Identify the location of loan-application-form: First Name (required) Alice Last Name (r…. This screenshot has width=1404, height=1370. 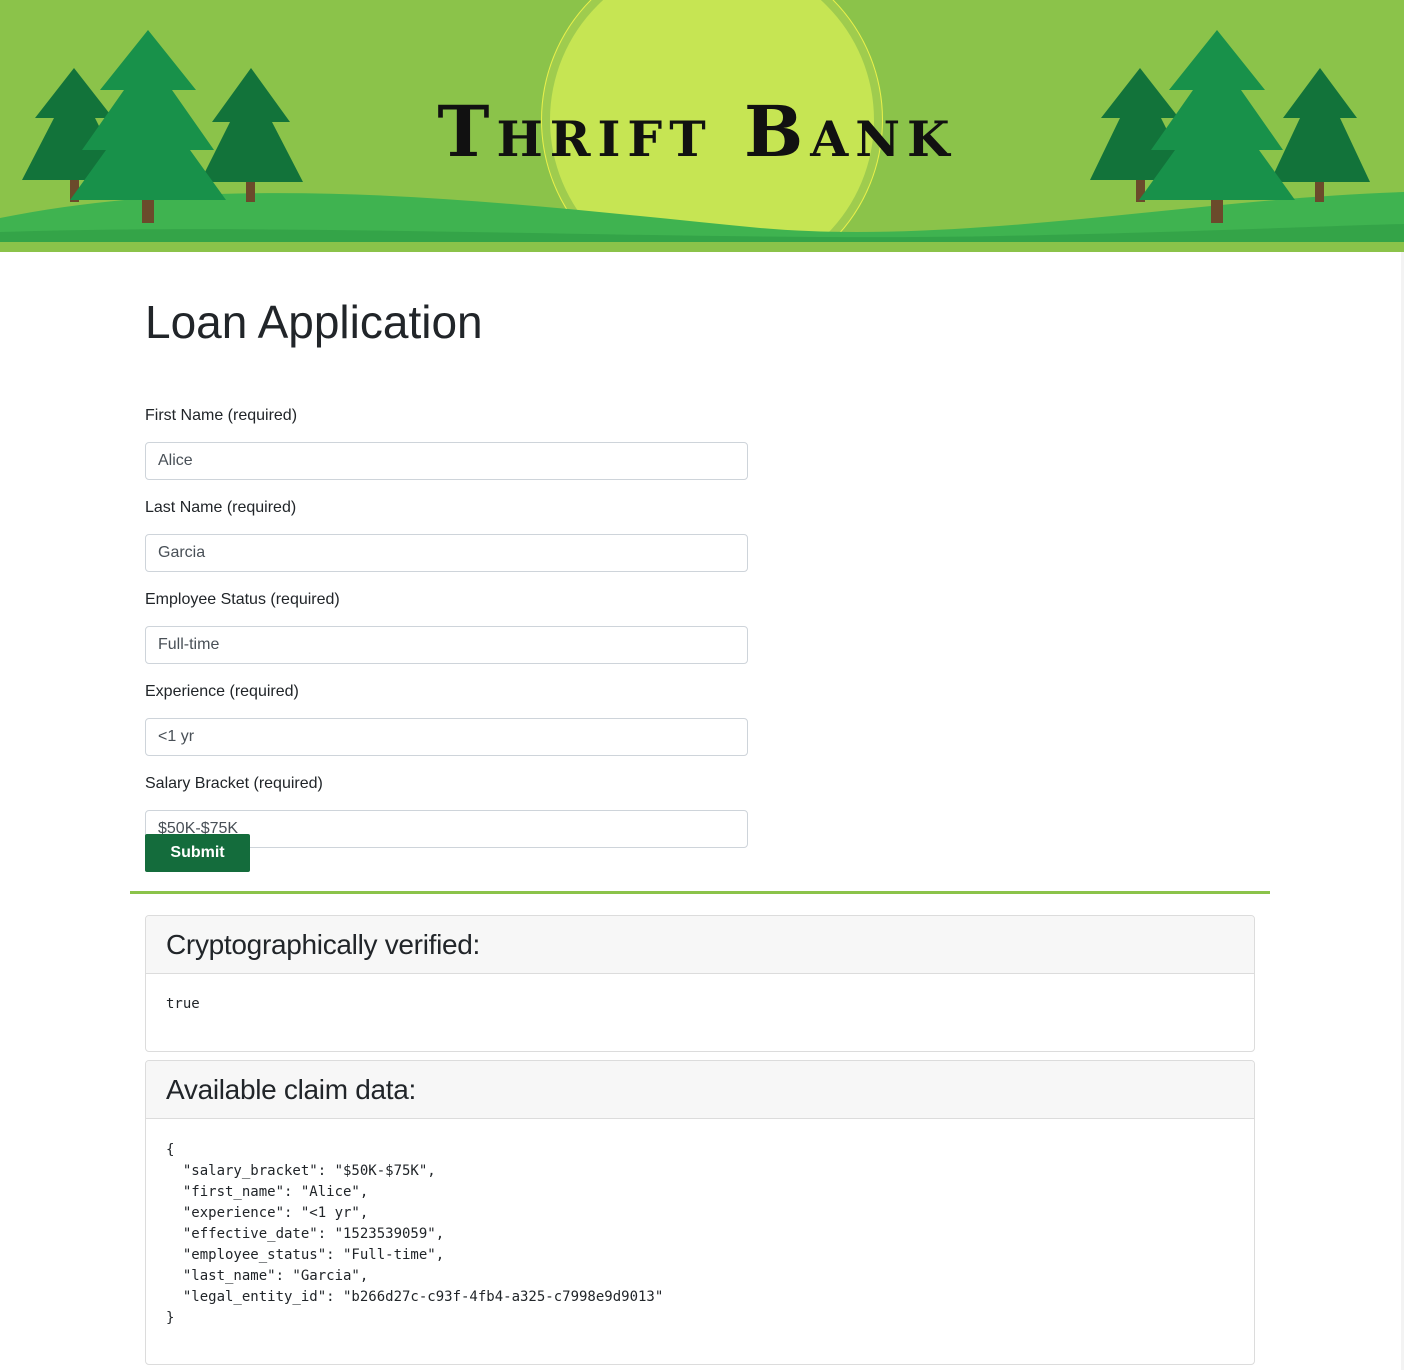
(446, 630).